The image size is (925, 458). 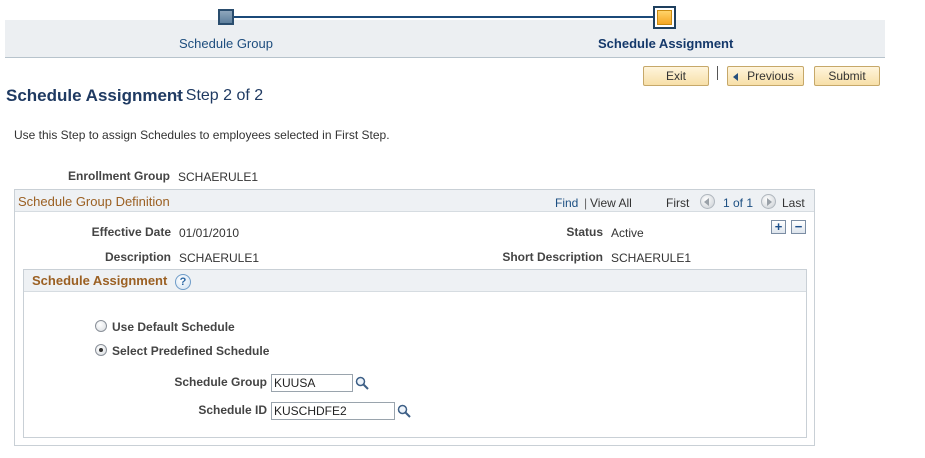 What do you see at coordinates (333, 411) in the screenshot?
I see `schedule-id-input` at bounding box center [333, 411].